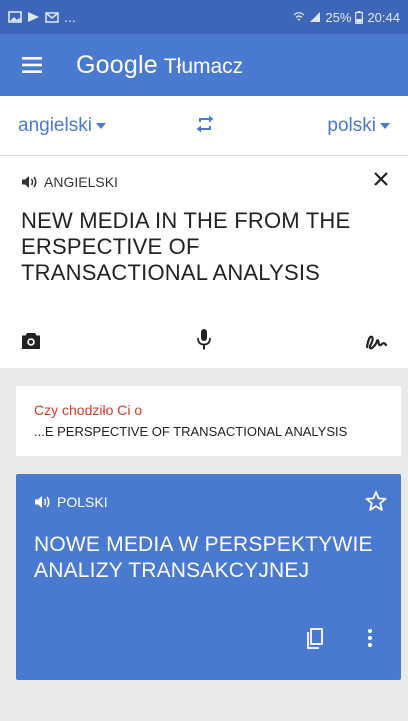  I want to click on battery-percent: 25%, so click(338, 17).